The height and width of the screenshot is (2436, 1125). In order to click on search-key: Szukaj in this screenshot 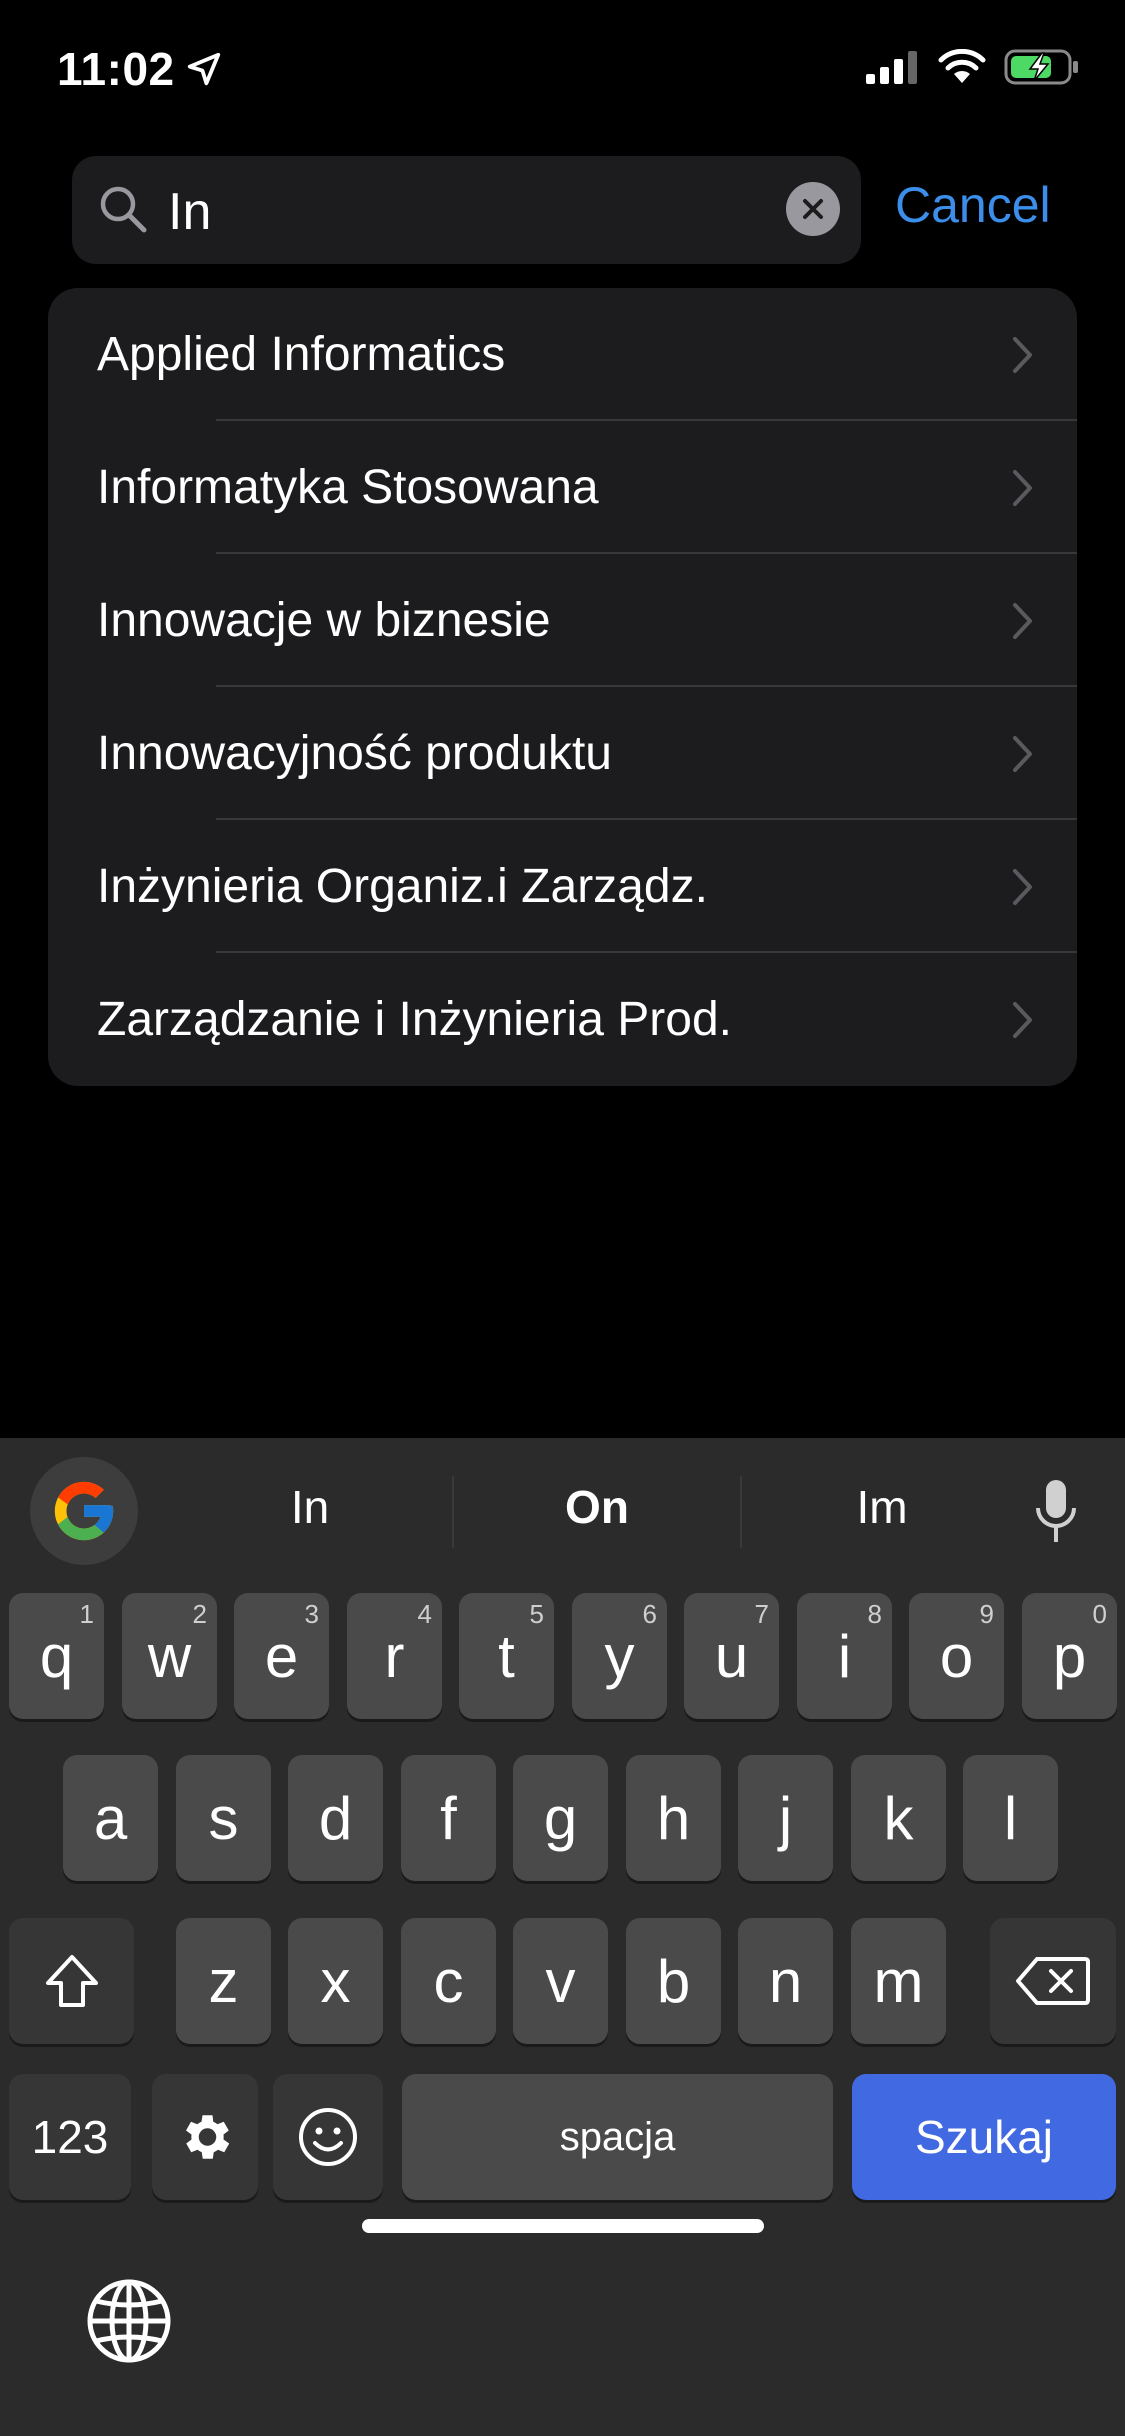, I will do `click(984, 2137)`.